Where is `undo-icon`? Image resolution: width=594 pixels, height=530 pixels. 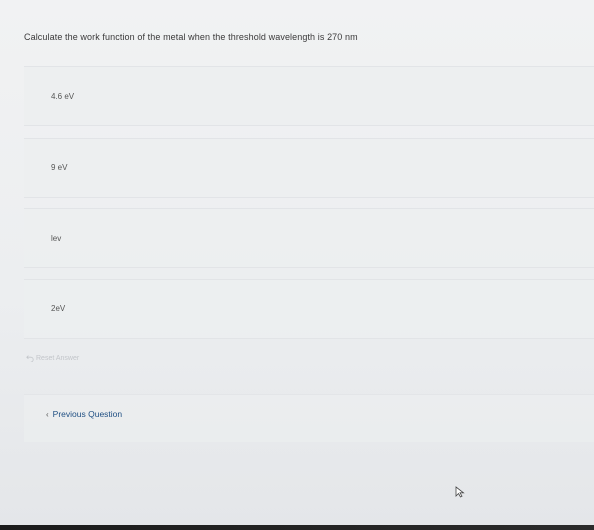 undo-icon is located at coordinates (30, 358).